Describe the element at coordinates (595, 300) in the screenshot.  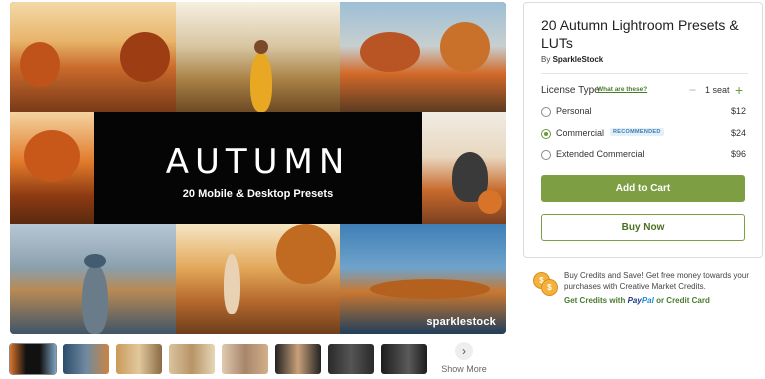
I see `get-credits-label: Get Credits with` at that location.